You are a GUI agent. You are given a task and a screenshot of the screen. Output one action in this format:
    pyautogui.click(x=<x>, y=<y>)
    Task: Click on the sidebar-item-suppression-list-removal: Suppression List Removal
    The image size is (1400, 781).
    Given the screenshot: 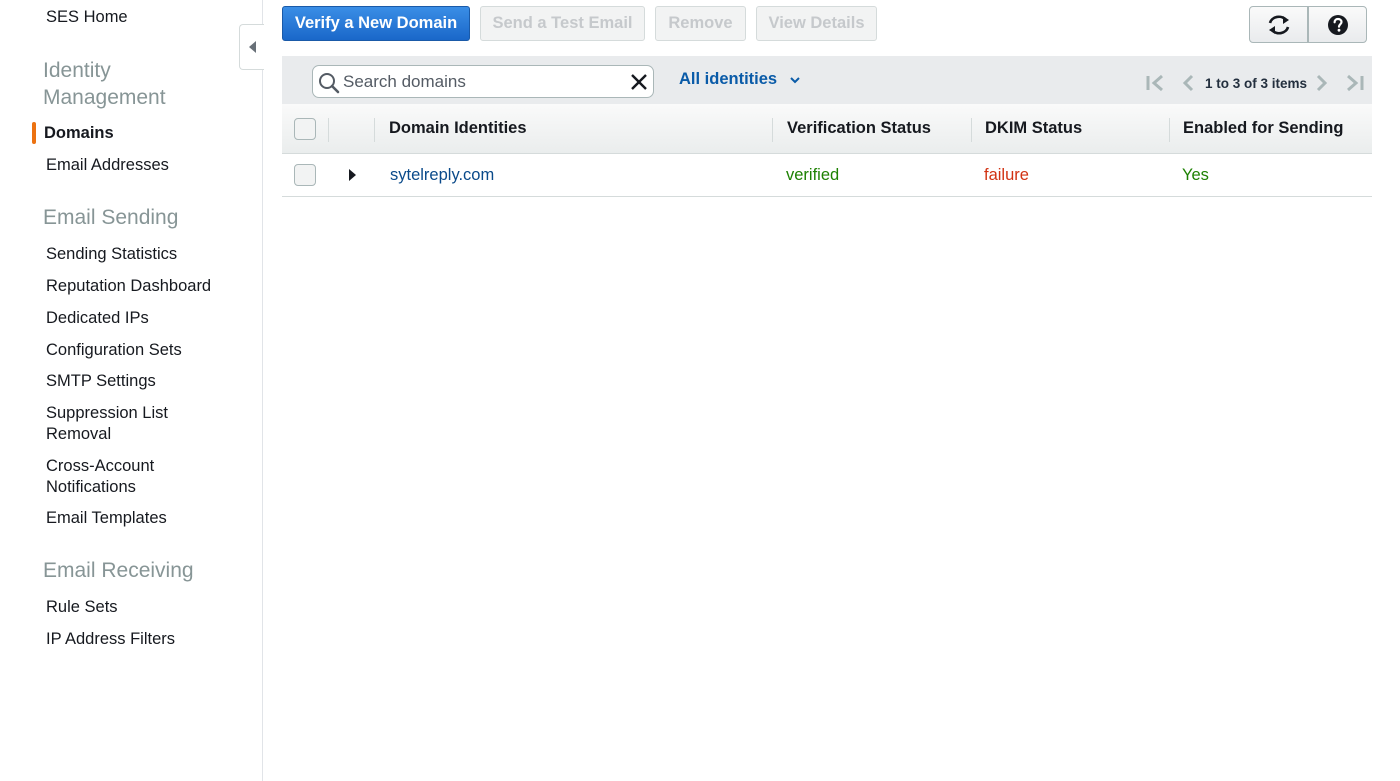 What is the action you would take?
    pyautogui.click(x=107, y=424)
    